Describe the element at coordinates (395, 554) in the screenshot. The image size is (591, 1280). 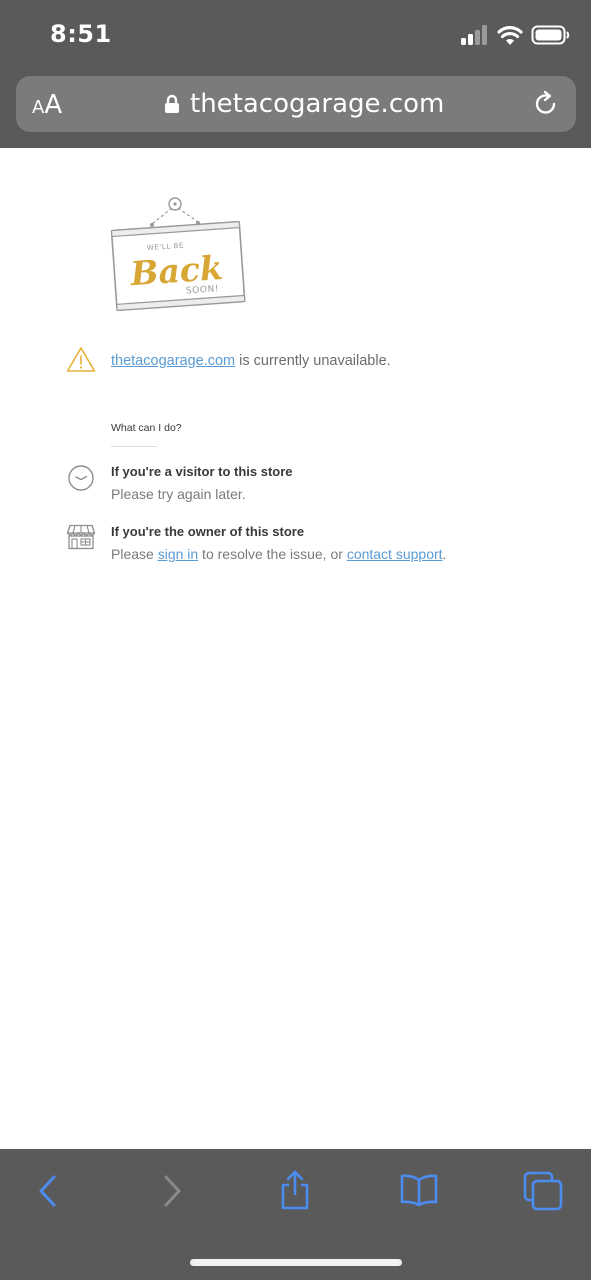
I see `contact-support-link: contact support` at that location.